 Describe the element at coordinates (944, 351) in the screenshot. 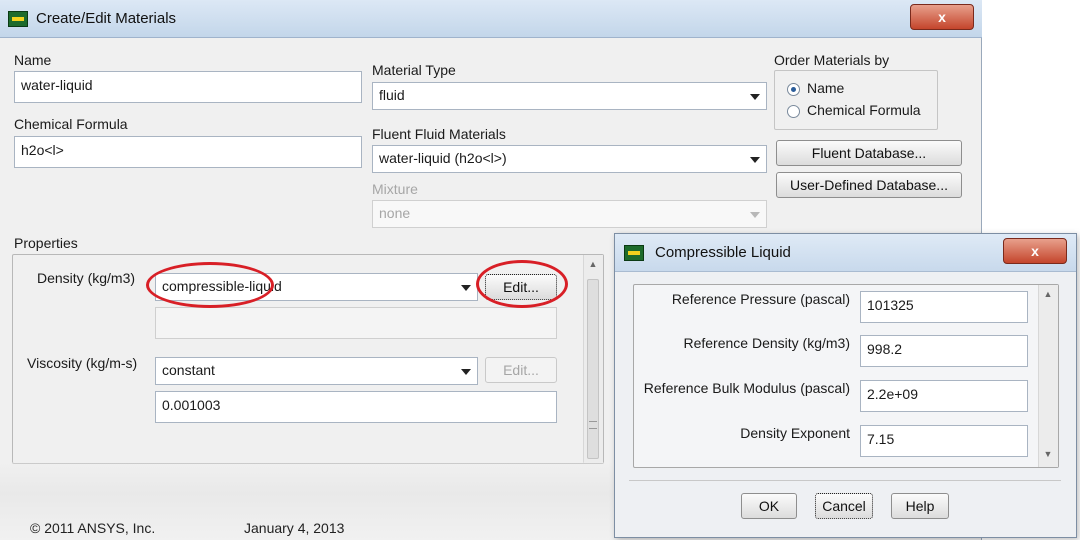

I see `reference-density-input: 998.2` at that location.